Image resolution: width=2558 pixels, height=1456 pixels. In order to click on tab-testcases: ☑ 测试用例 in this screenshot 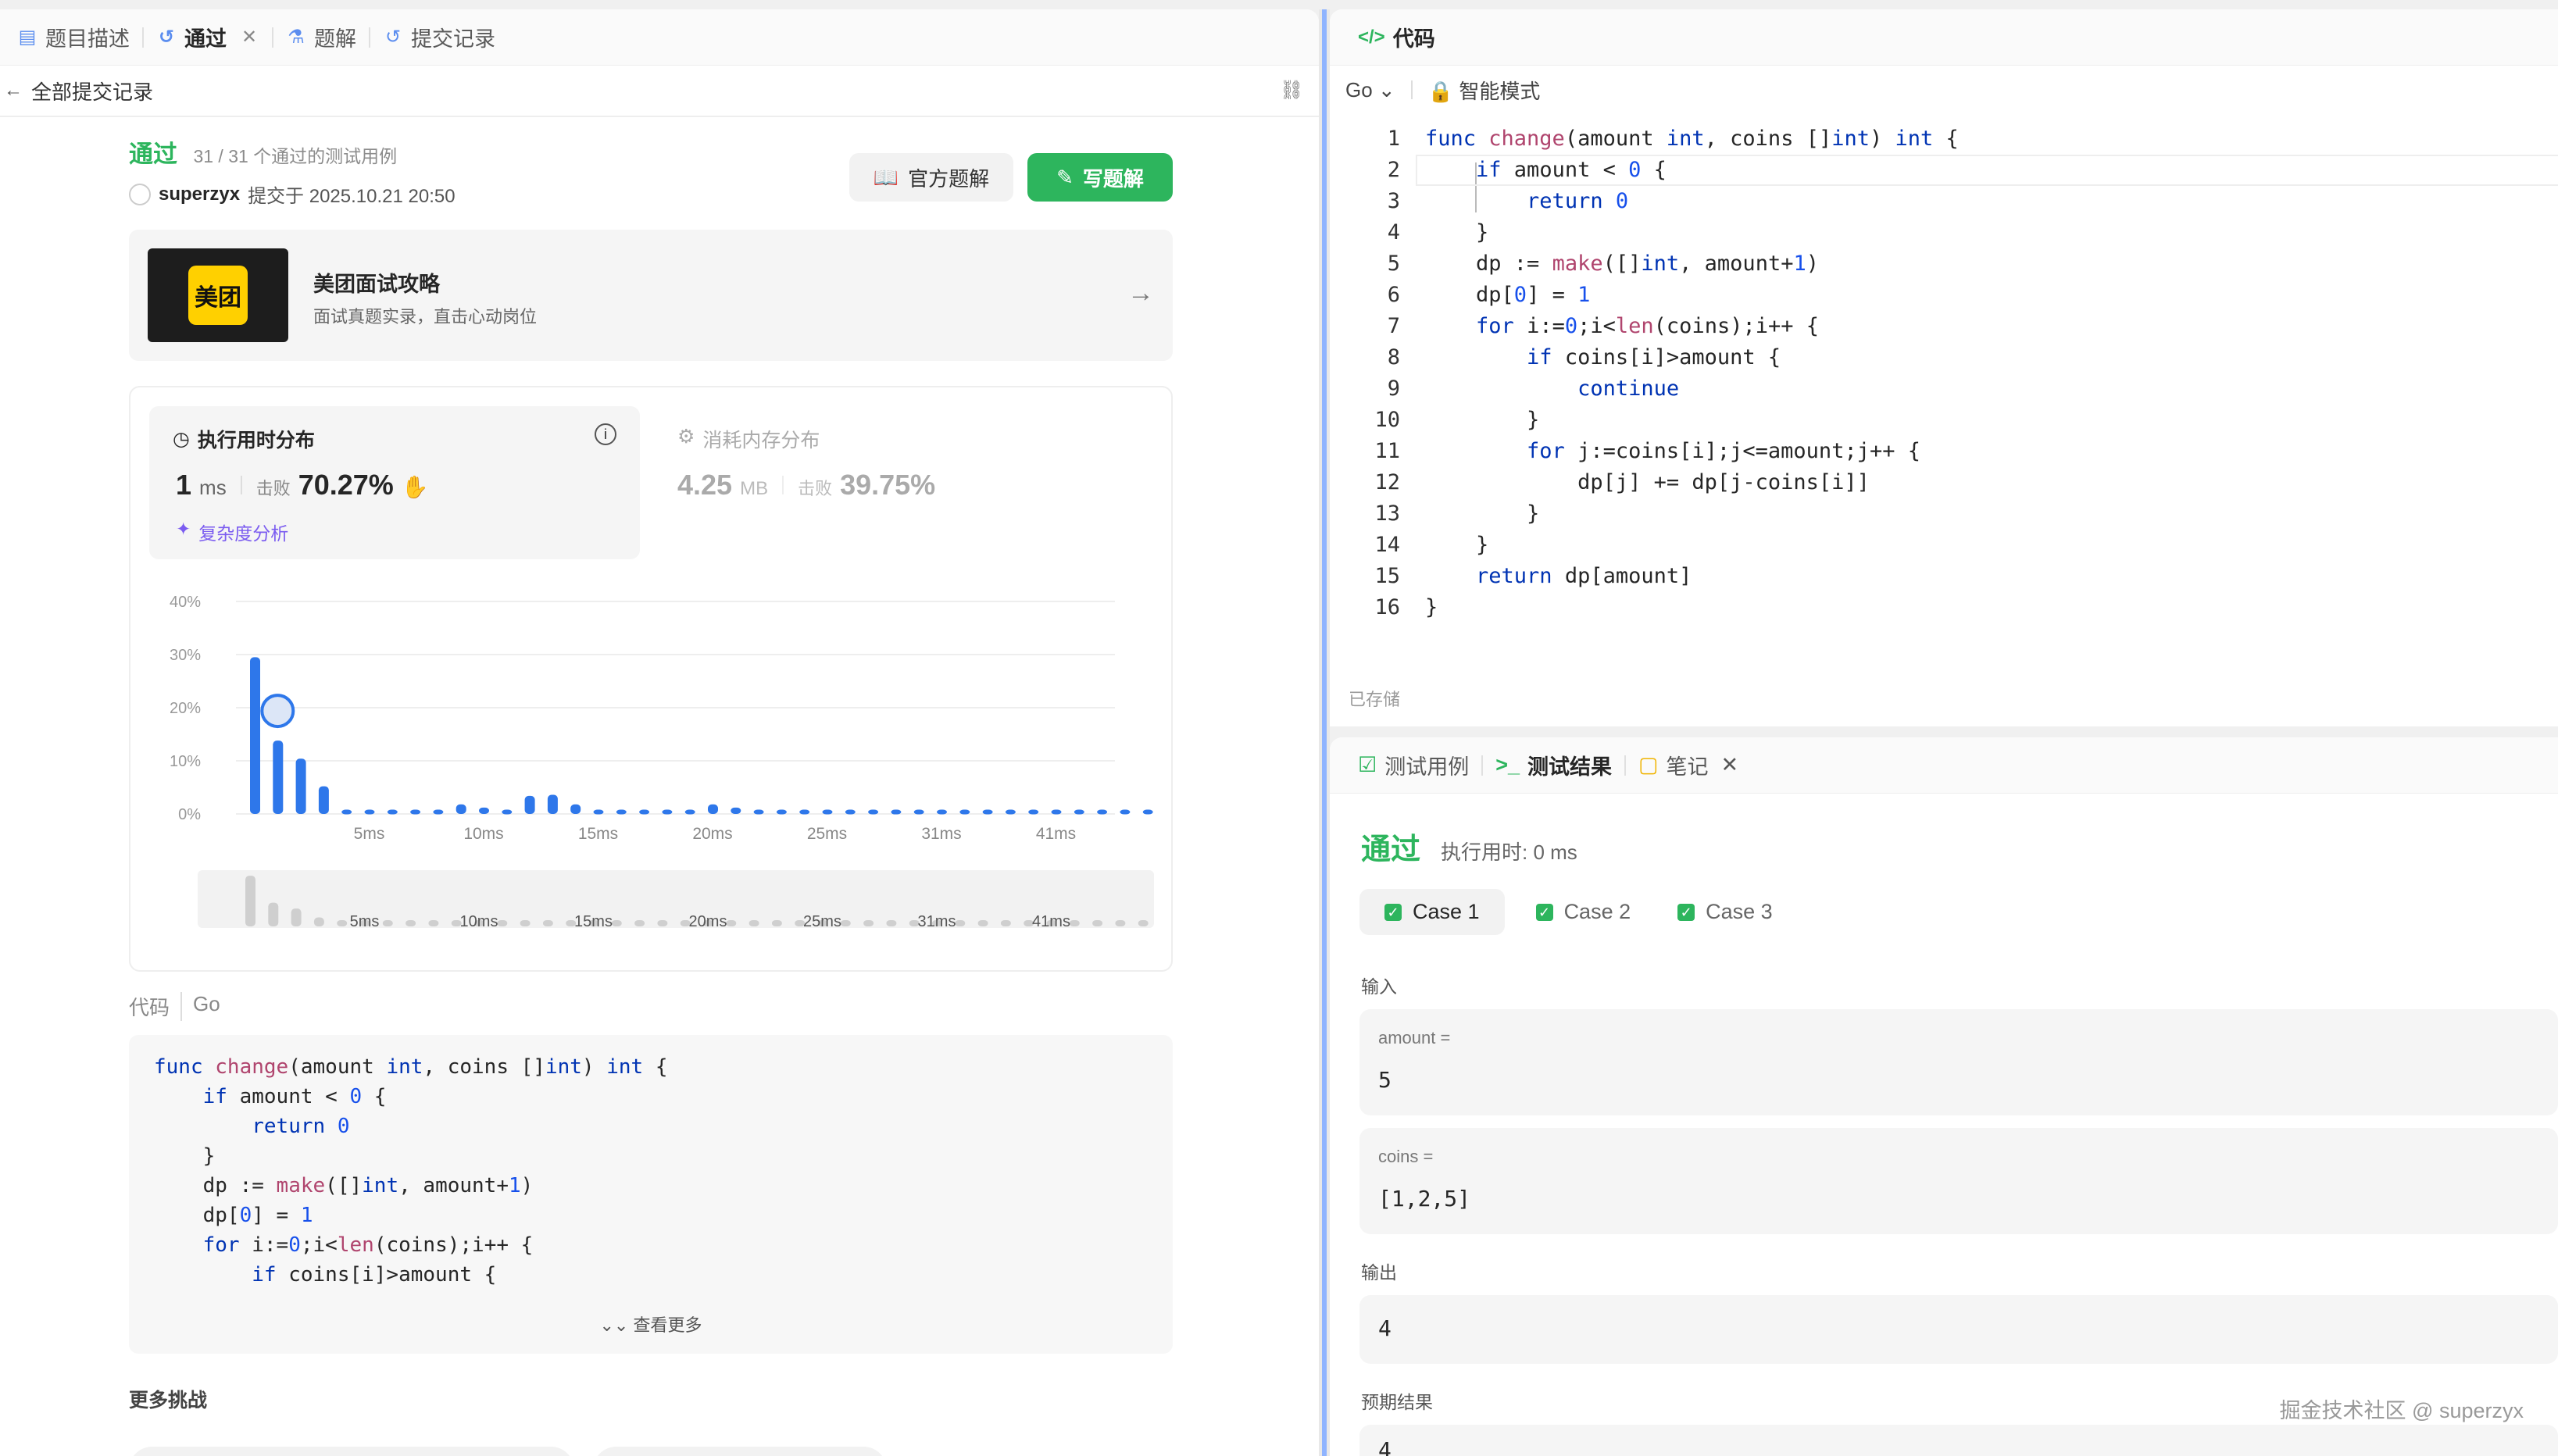, I will do `click(1413, 765)`.